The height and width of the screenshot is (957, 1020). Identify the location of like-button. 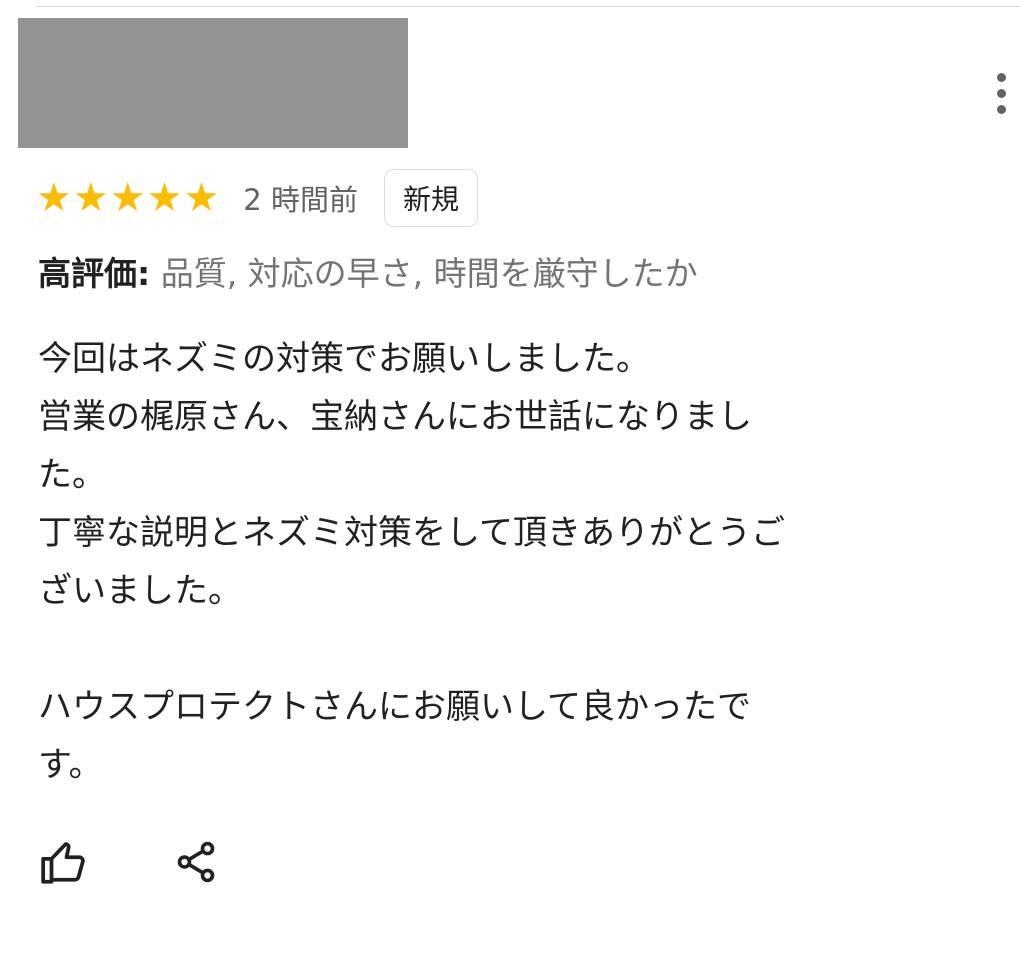
(64, 862).